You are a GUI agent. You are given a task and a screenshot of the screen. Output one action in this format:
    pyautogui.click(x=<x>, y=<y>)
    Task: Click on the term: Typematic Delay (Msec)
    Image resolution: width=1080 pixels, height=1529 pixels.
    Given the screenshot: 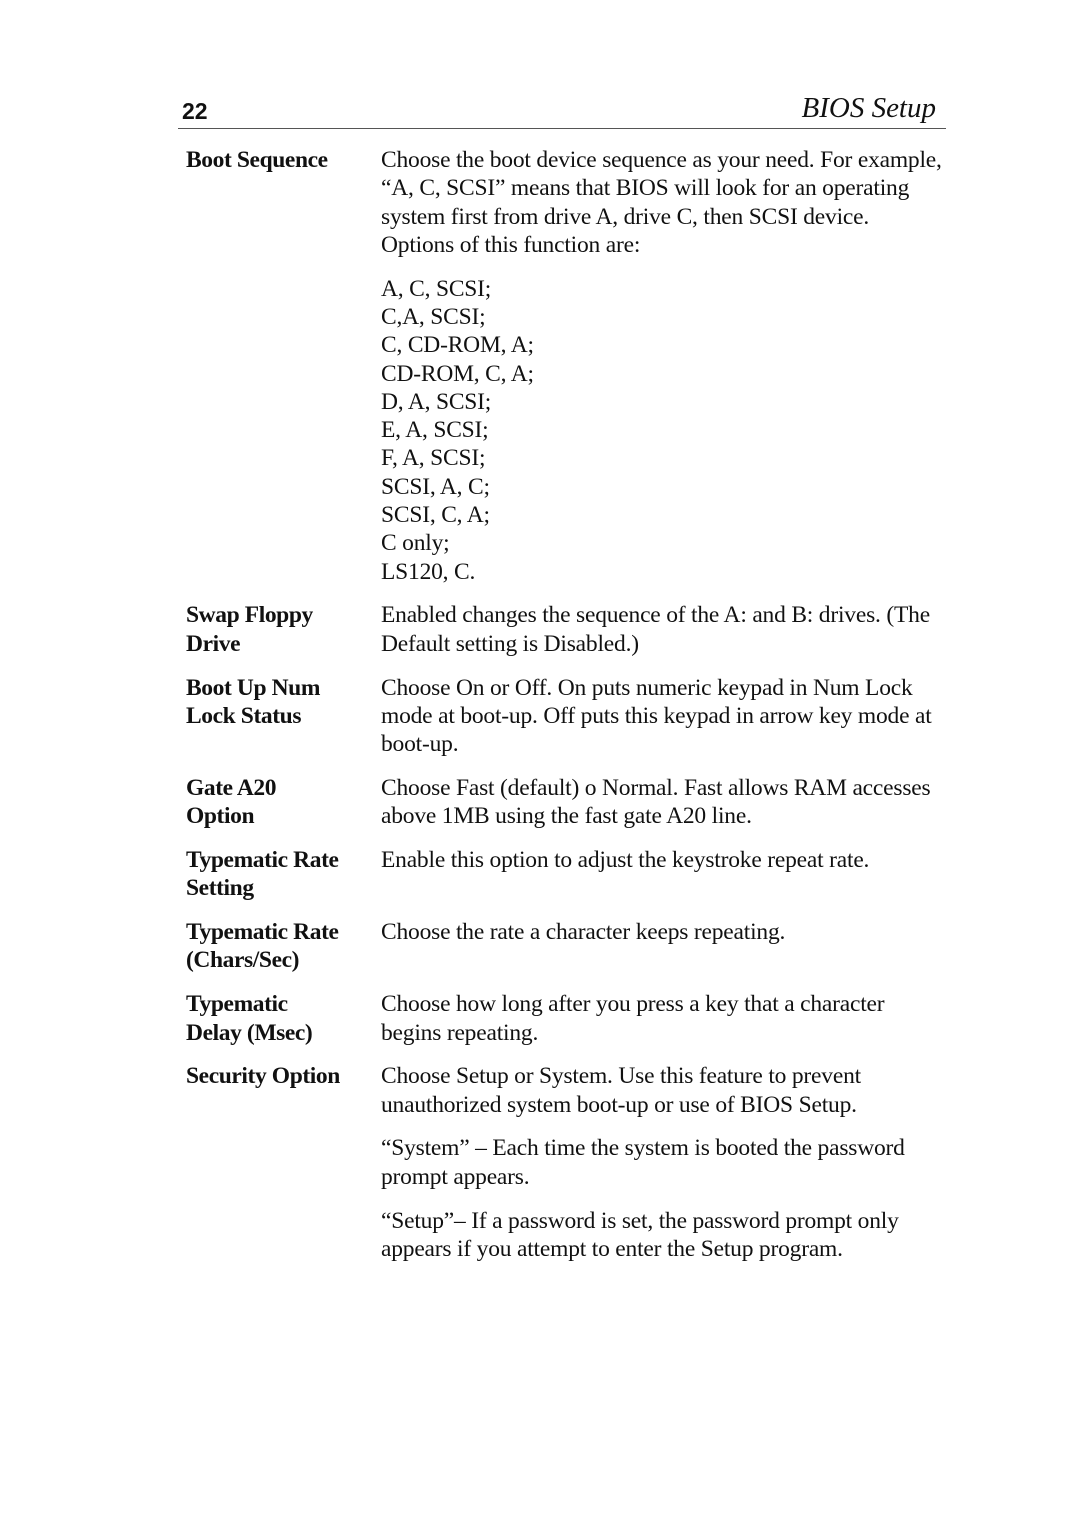 What is the action you would take?
    pyautogui.click(x=283, y=1018)
    